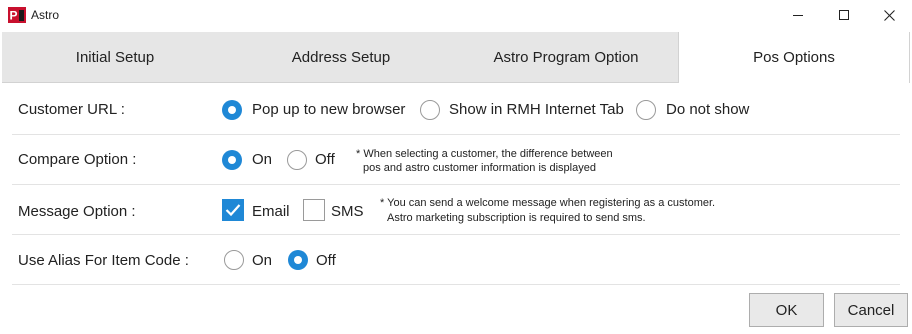  I want to click on customer-url-option-popup: Pop up to new browser, so click(328, 109).